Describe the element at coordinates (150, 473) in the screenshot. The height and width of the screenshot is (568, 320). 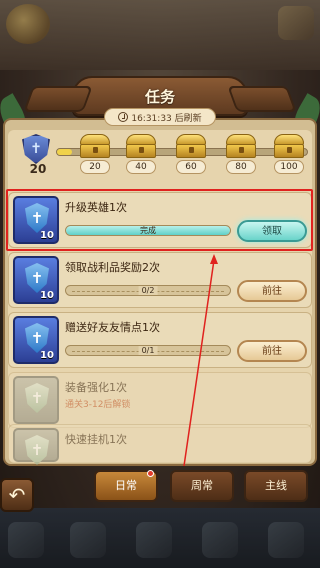
I see `notification-dot` at that location.